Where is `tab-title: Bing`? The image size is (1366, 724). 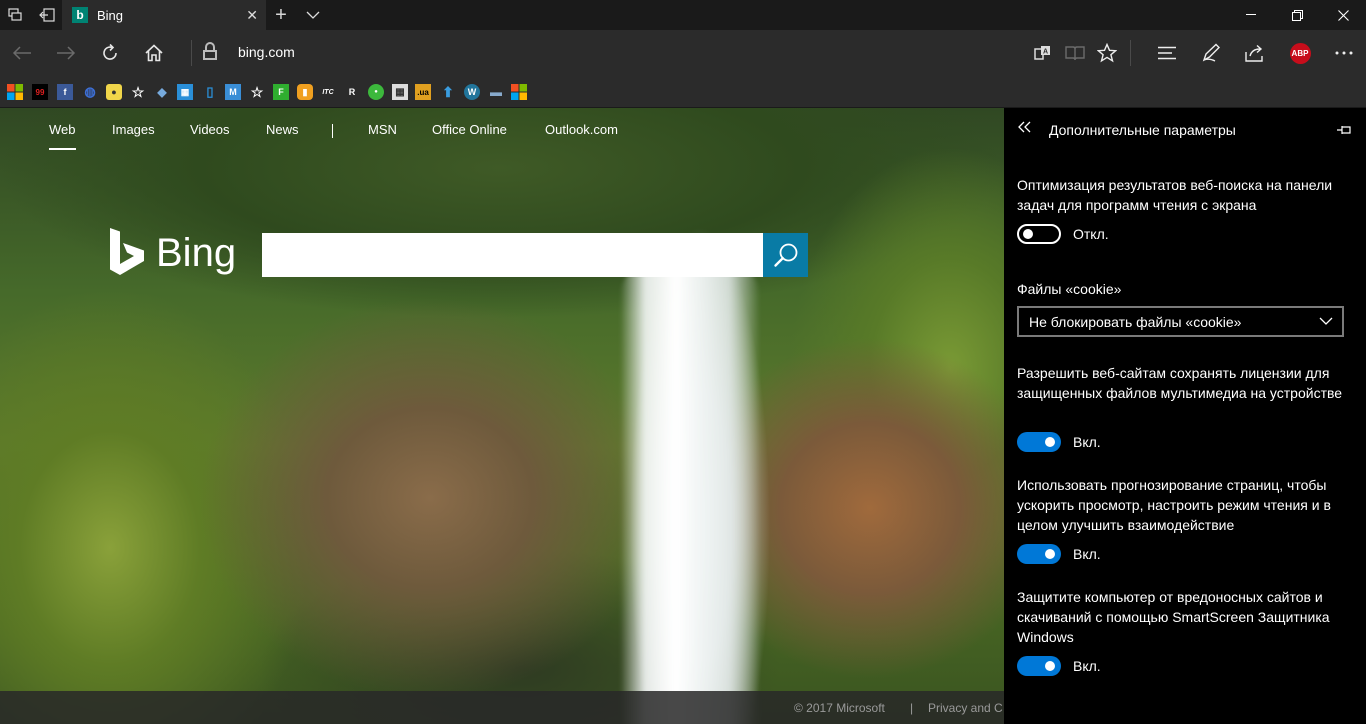 tab-title: Bing is located at coordinates (110, 15).